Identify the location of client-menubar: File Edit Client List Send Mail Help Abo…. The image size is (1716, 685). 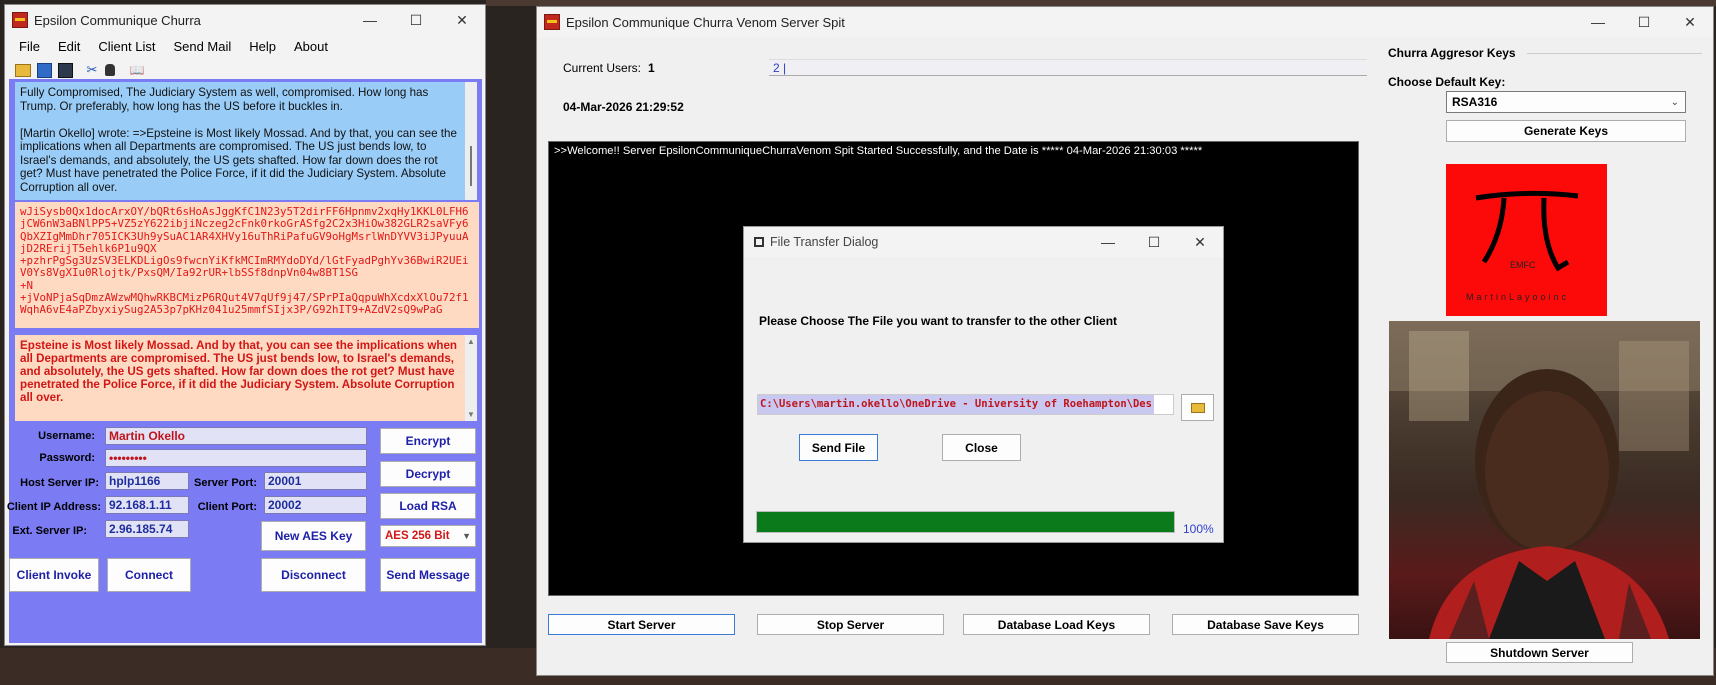
(182, 49).